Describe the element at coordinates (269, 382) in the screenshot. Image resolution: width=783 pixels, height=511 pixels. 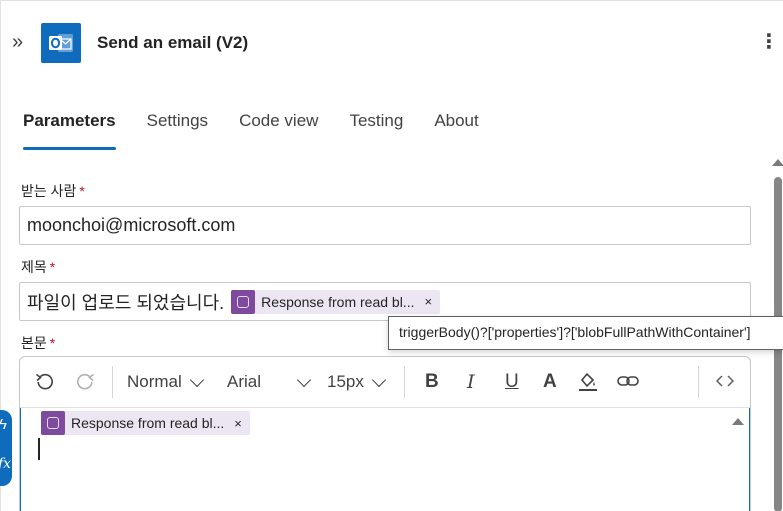
I see `font-family-select: Arial` at that location.